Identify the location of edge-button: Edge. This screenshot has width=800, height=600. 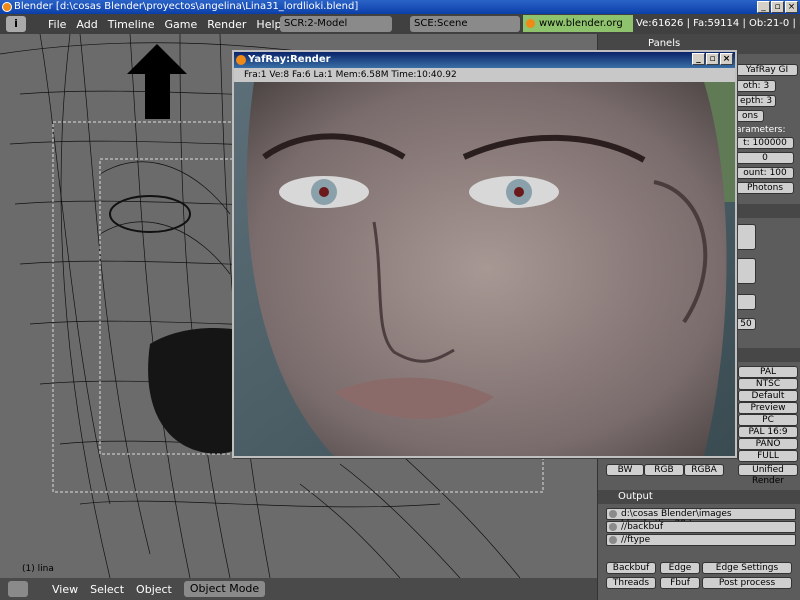
(680, 568).